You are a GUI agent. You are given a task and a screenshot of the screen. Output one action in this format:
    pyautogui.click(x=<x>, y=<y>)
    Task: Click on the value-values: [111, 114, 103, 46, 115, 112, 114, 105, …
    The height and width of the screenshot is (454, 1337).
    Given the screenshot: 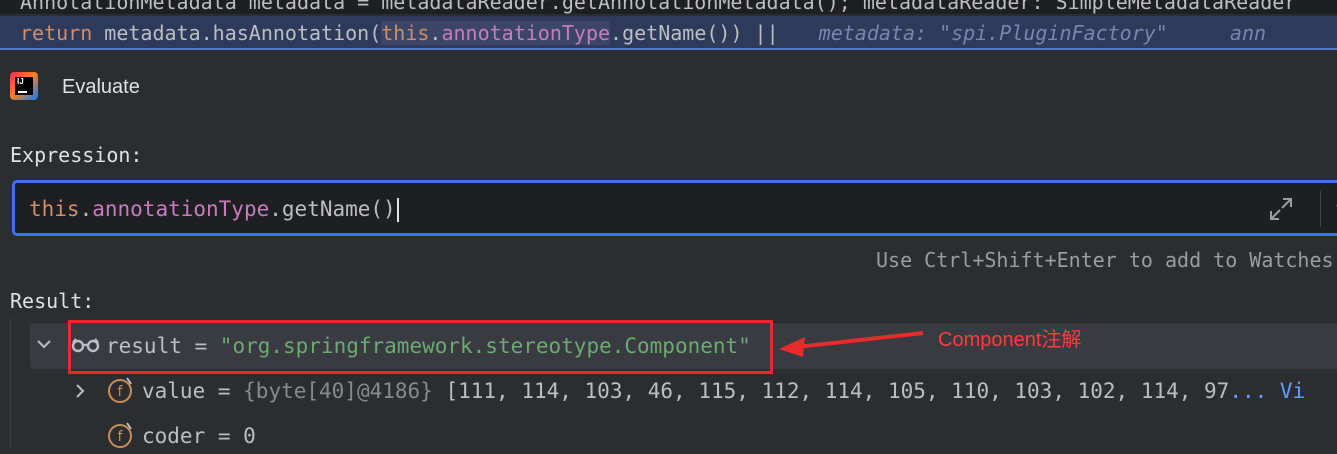 What is the action you would take?
    pyautogui.click(x=831, y=391)
    